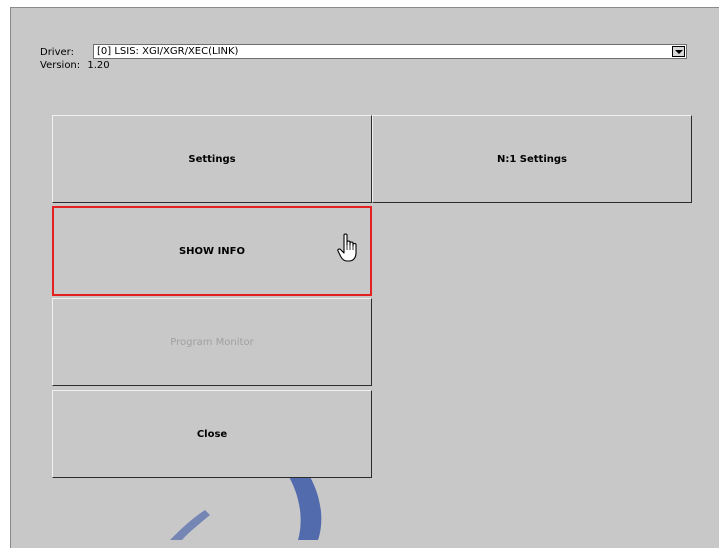  I want to click on show-info-button: SHOW INFO, so click(212, 251).